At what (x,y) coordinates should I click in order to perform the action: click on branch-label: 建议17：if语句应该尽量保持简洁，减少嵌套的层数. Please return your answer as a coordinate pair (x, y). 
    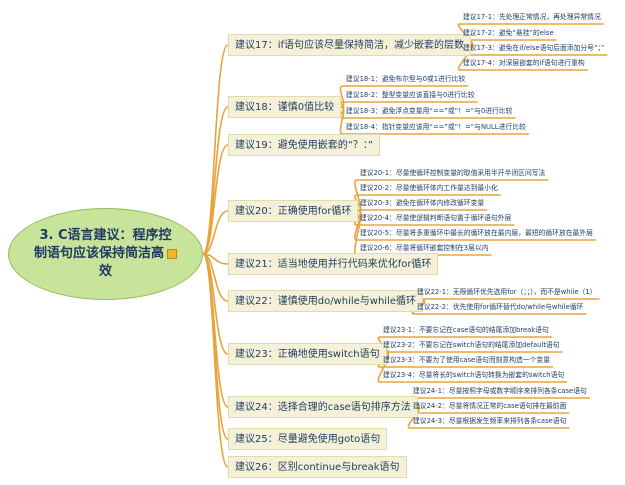
    Looking at the image, I should click on (350, 45).